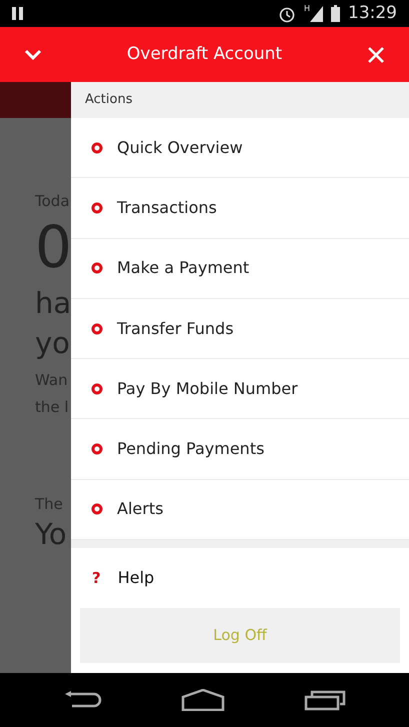  What do you see at coordinates (205, 54) in the screenshot?
I see `header-title: Overdraft Account` at bounding box center [205, 54].